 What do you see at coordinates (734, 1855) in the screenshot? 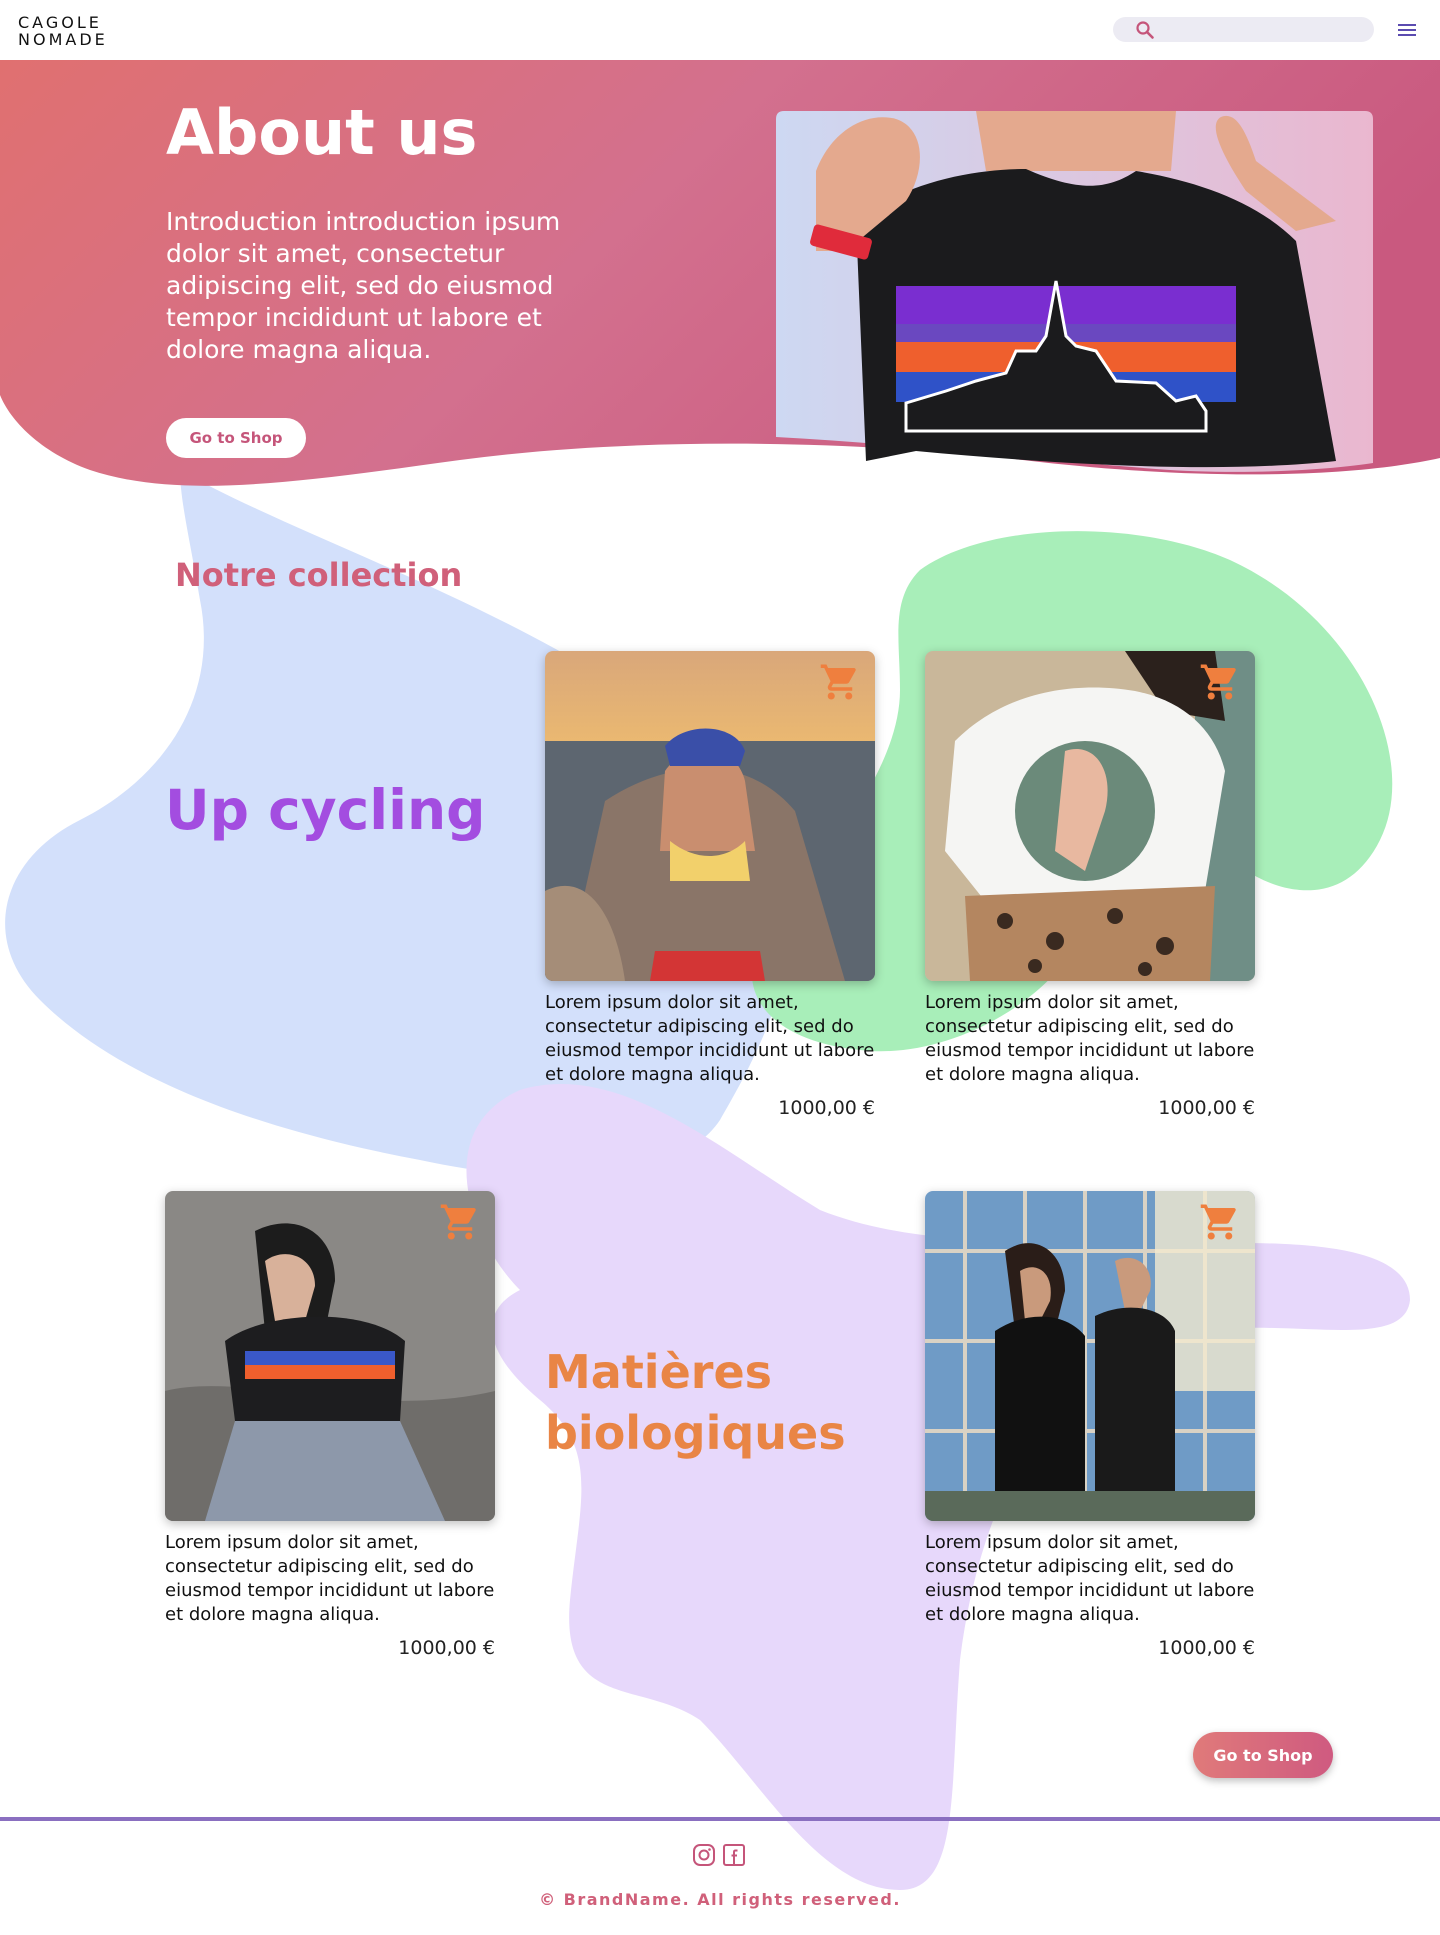
I see `facebook-icon` at bounding box center [734, 1855].